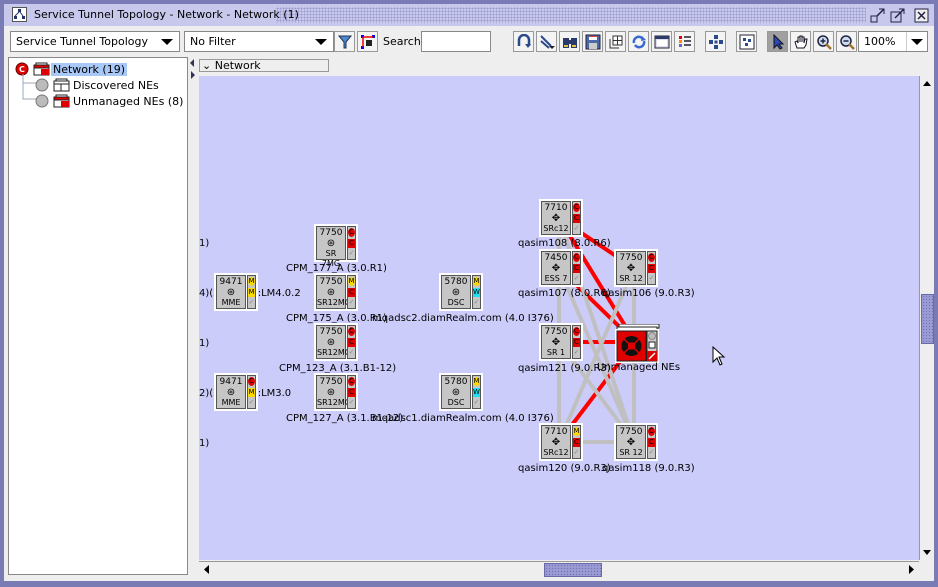  What do you see at coordinates (561, 342) in the screenshot?
I see `network-element-node: 7750 ✥ SR 1 C C ✓` at bounding box center [561, 342].